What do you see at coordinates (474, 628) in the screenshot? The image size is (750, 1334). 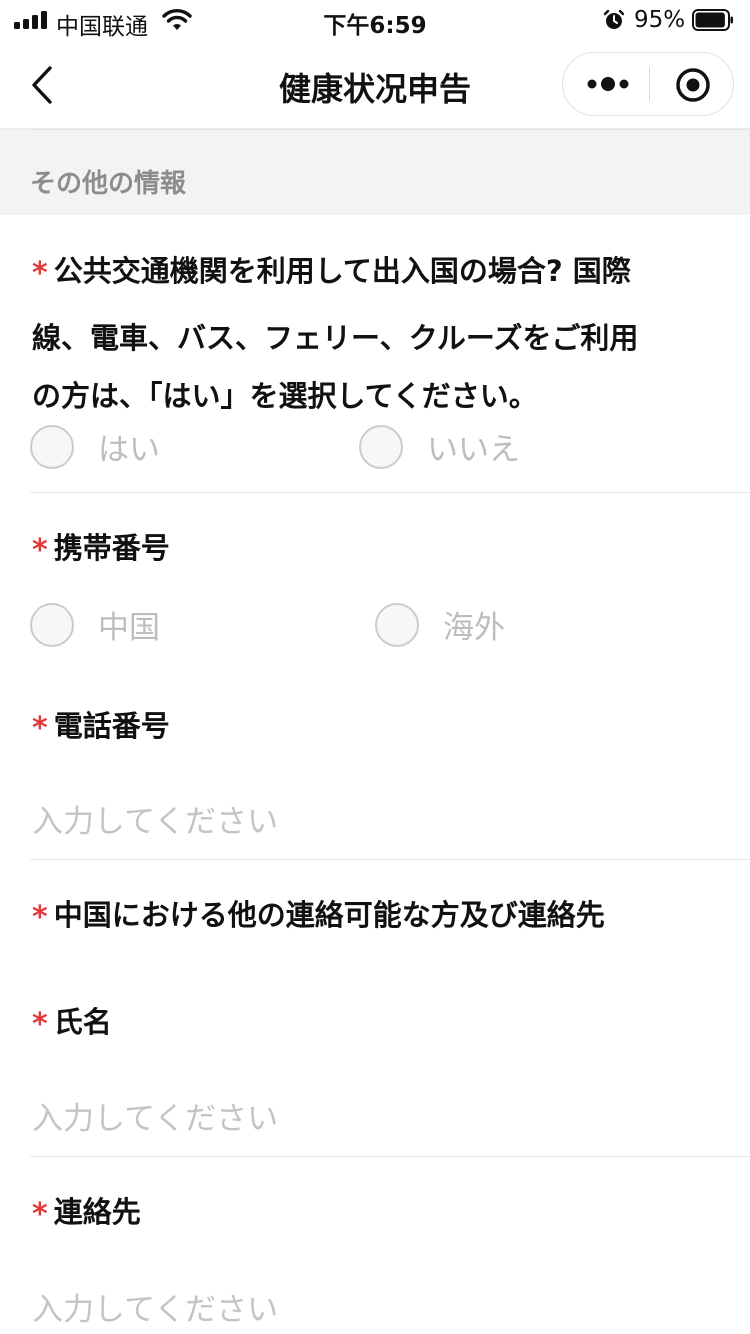 I see `radio-overseas-label: 海外` at bounding box center [474, 628].